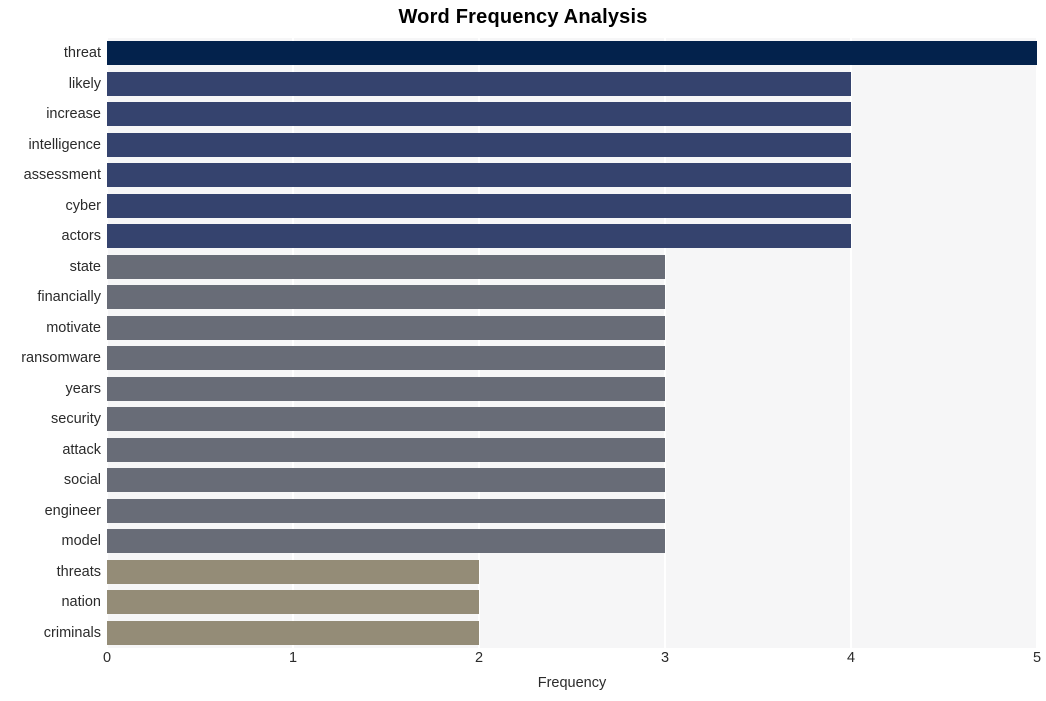 The width and height of the screenshot is (1046, 701). What do you see at coordinates (386, 449) in the screenshot?
I see `bar-attack` at bounding box center [386, 449].